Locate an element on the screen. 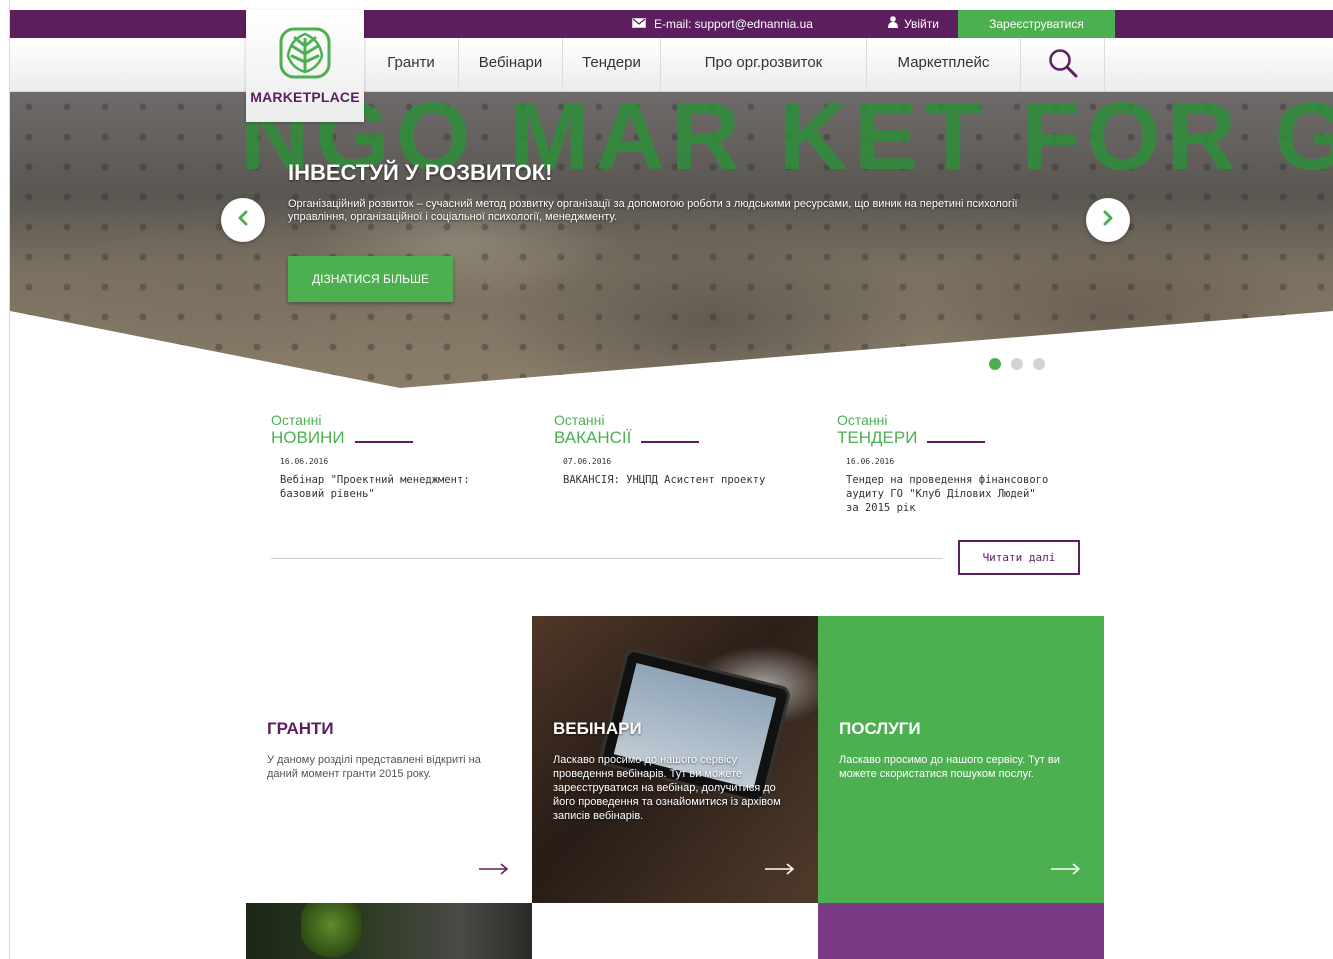 This screenshot has width=1333, height=959. latest-news-pre: Останні is located at coordinates (296, 420).